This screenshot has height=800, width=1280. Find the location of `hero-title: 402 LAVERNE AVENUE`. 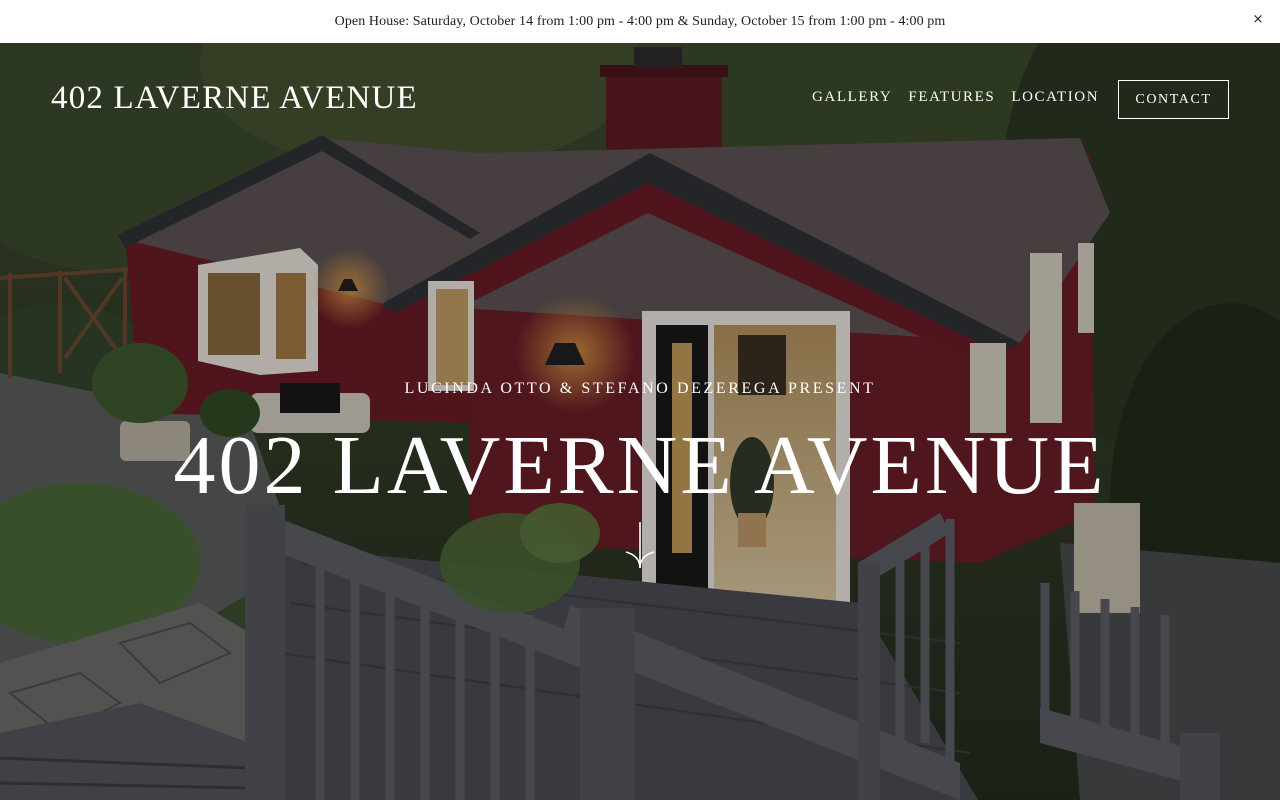

hero-title: 402 LAVERNE AVENUE is located at coordinates (640, 465).